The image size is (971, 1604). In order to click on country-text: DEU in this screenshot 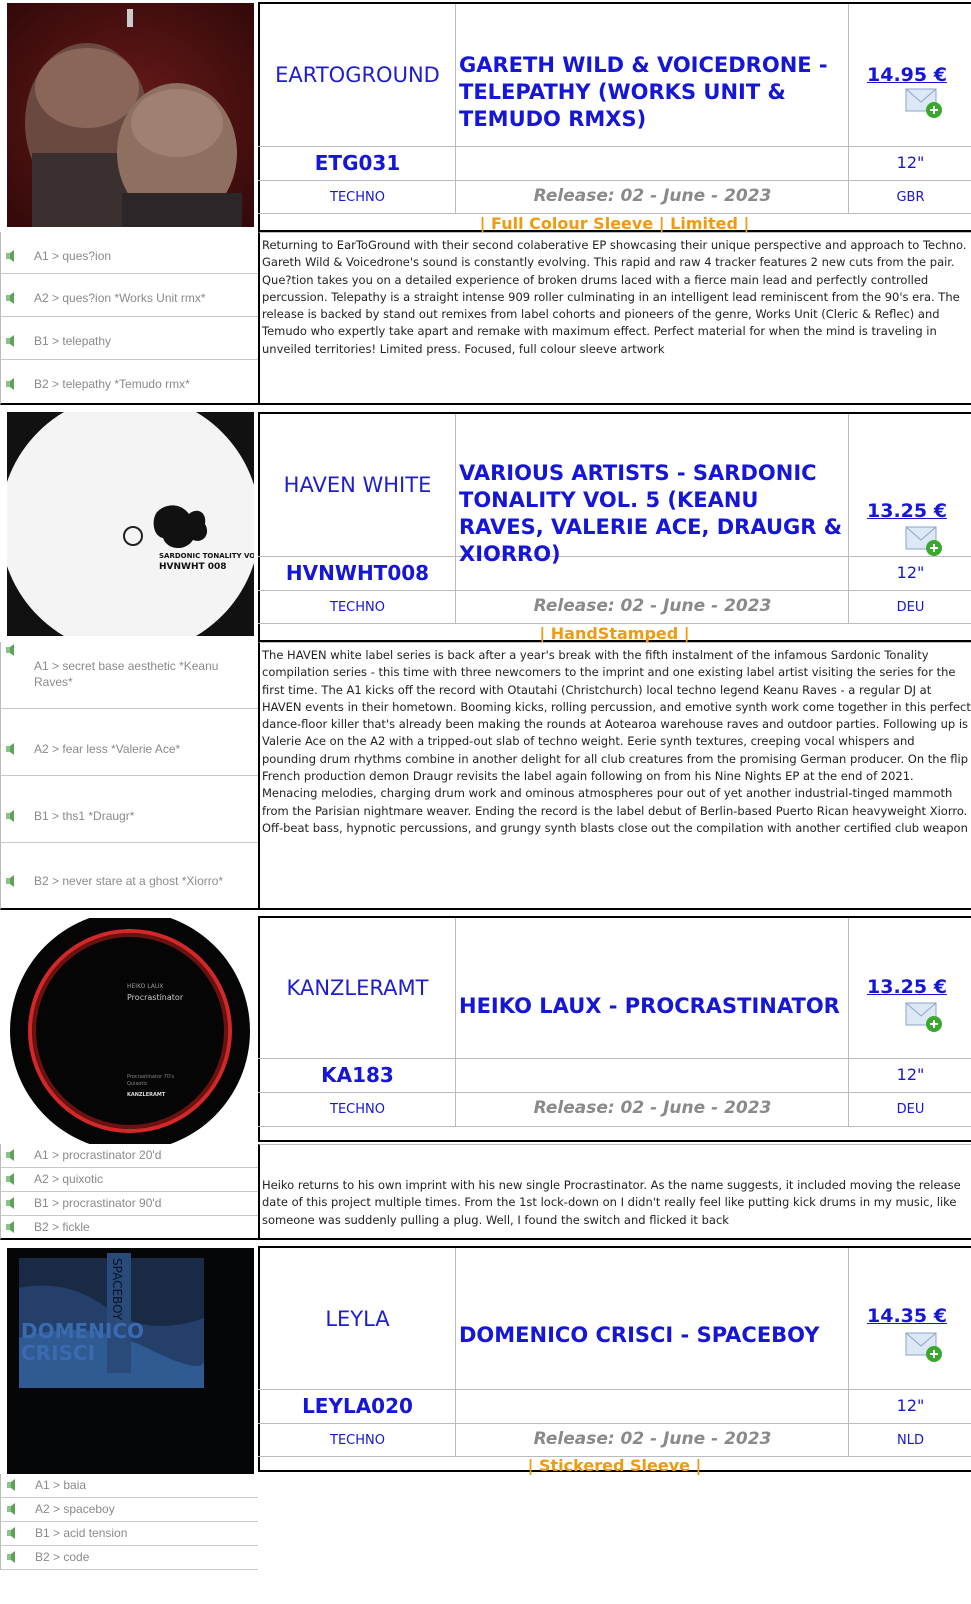, I will do `click(910, 607)`.